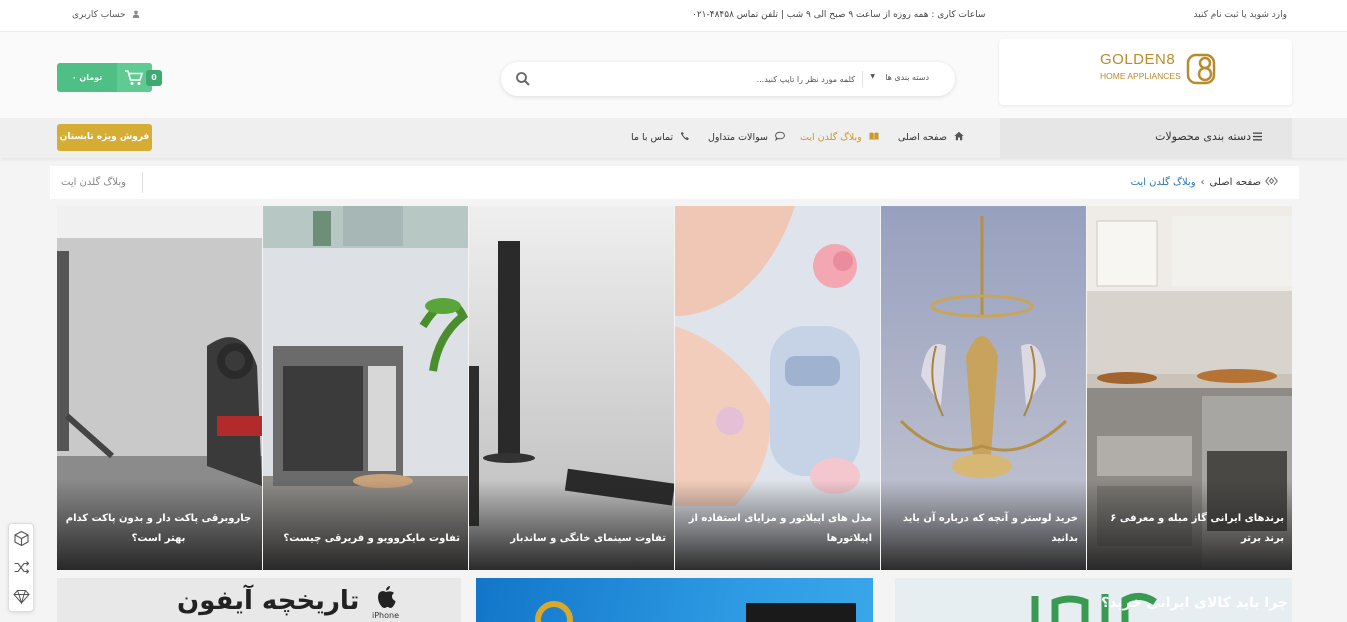 Image resolution: width=1347 pixels, height=622 pixels. What do you see at coordinates (93, 182) in the screenshot?
I see `page-title: وبلاگ گلدن ایت` at bounding box center [93, 182].